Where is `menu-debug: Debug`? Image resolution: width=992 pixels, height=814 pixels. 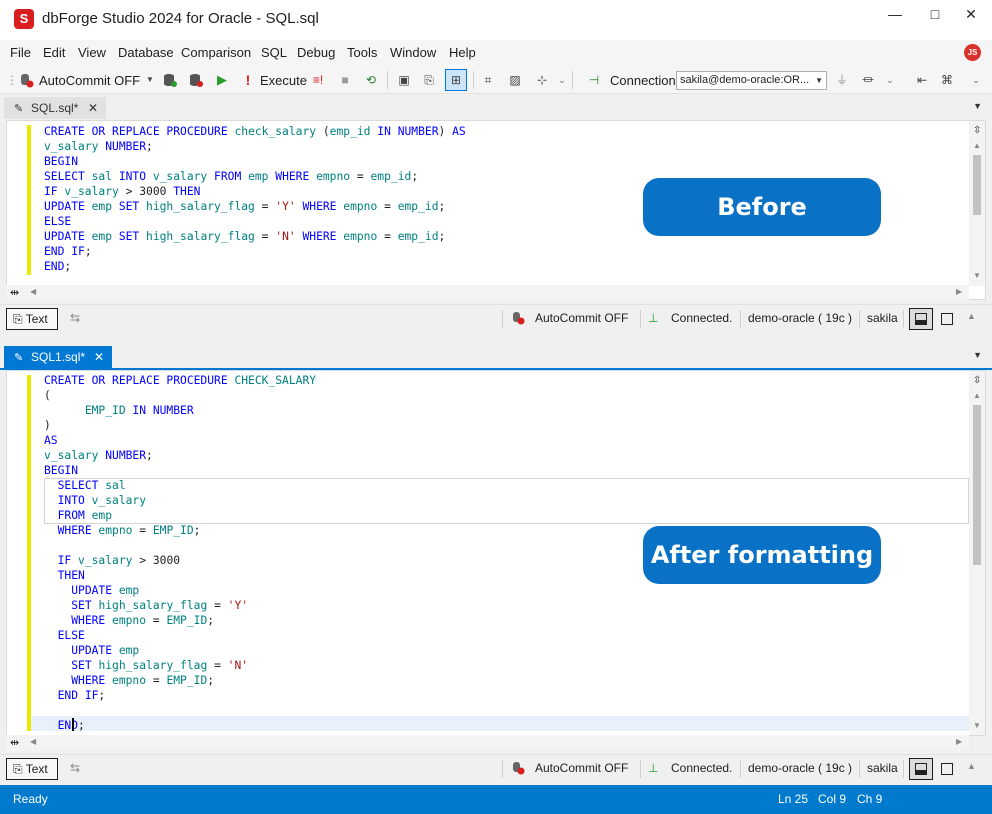
menu-debug: Debug is located at coordinates (316, 52).